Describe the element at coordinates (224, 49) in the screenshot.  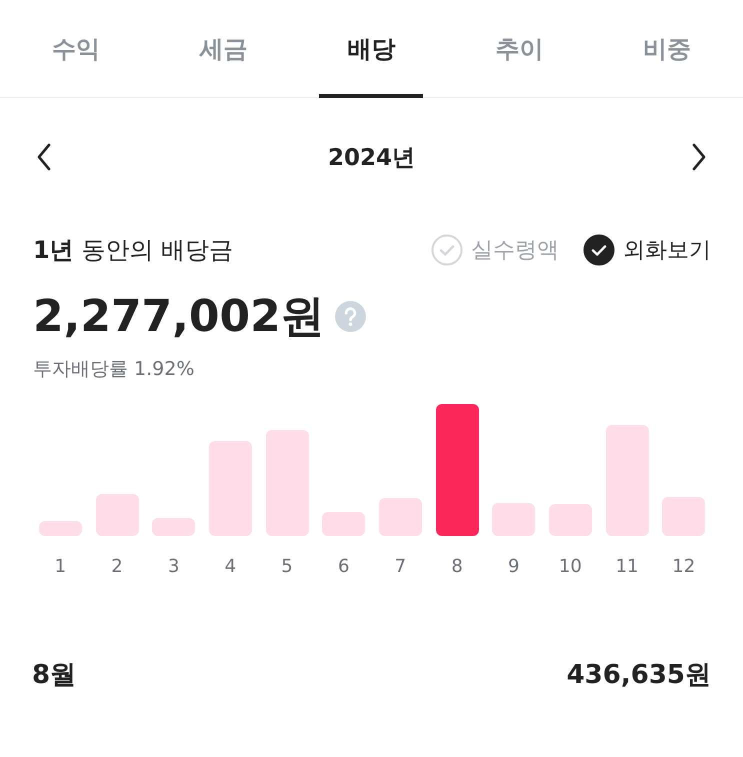
I see `tab: 세금` at that location.